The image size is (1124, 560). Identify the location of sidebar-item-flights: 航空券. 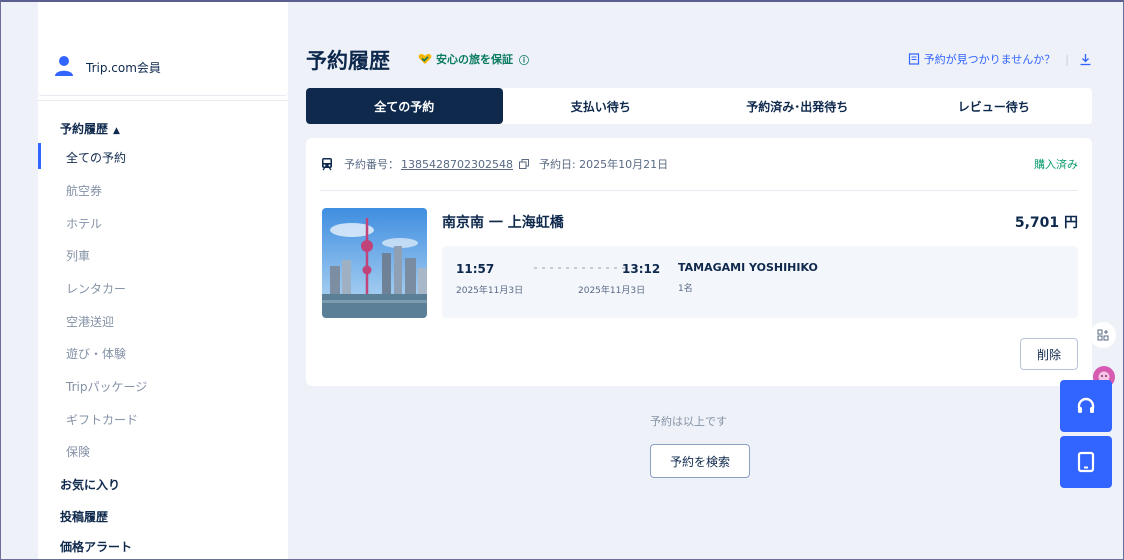
(84, 190).